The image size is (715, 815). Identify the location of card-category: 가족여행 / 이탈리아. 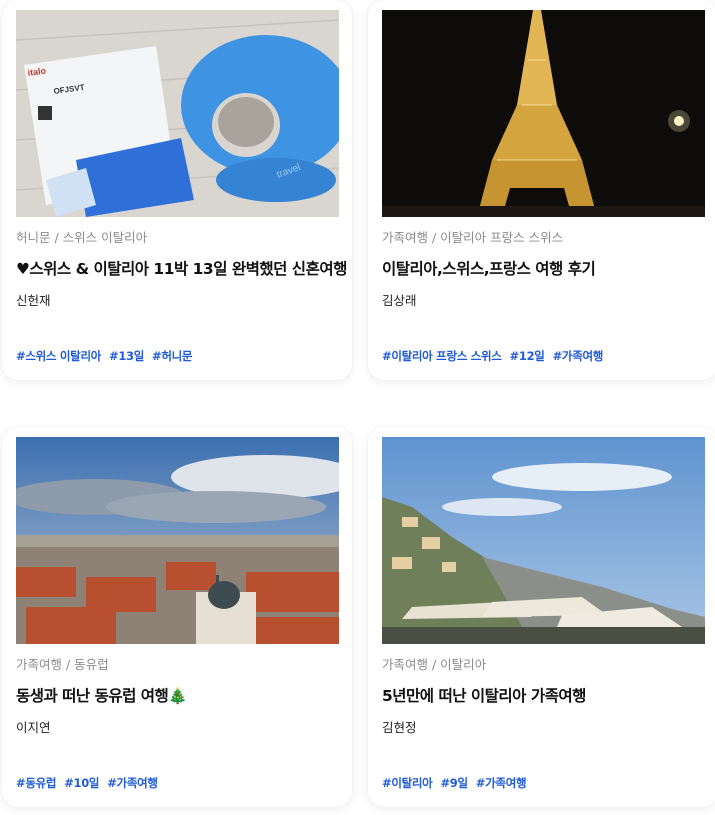
(434, 664).